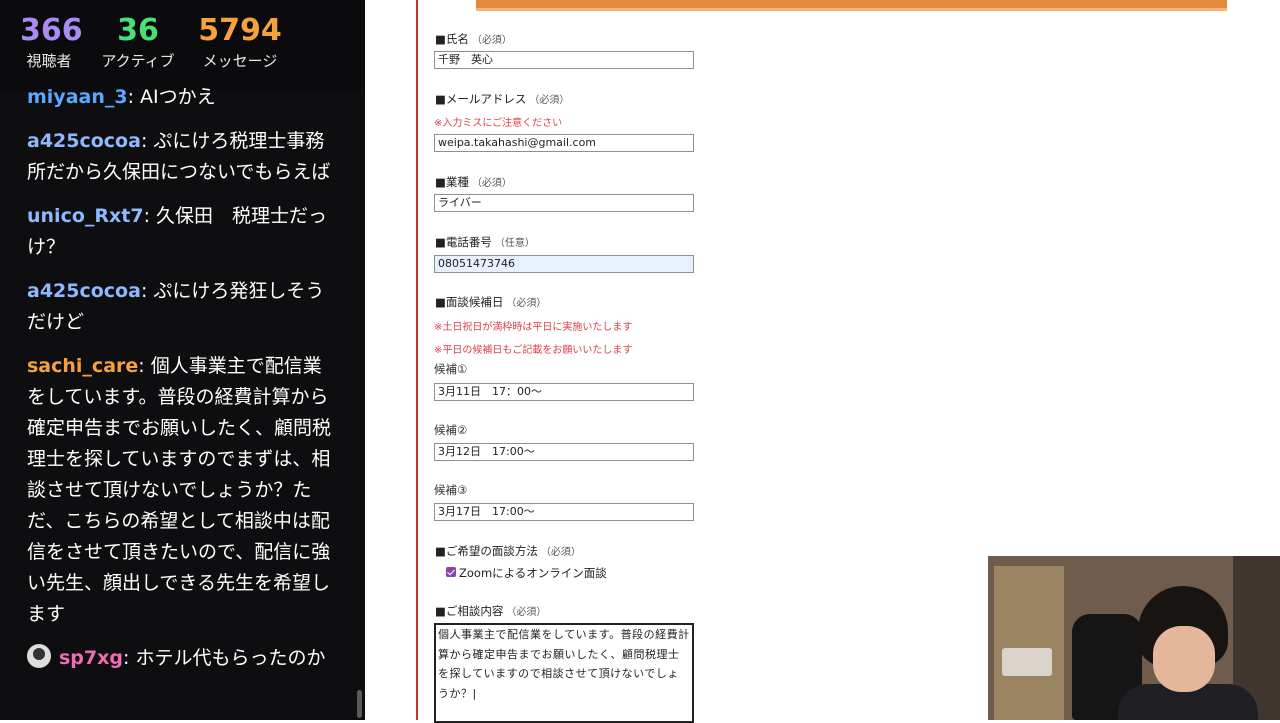 The width and height of the screenshot is (1280, 723). Describe the element at coordinates (49, 61) in the screenshot. I see `viewer-count-label: 視聴者` at that location.